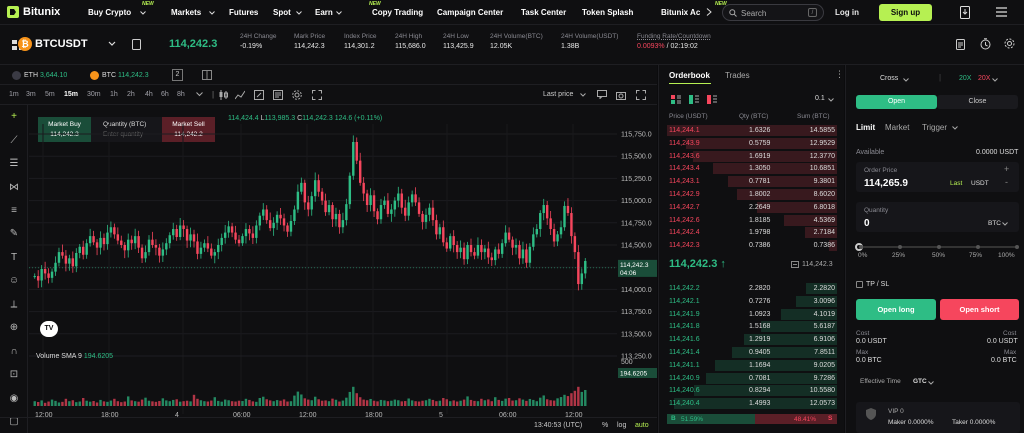 This screenshot has height=433, width=1024. What do you see at coordinates (605, 425) in the screenshot?
I see `percent-toggle: %` at bounding box center [605, 425].